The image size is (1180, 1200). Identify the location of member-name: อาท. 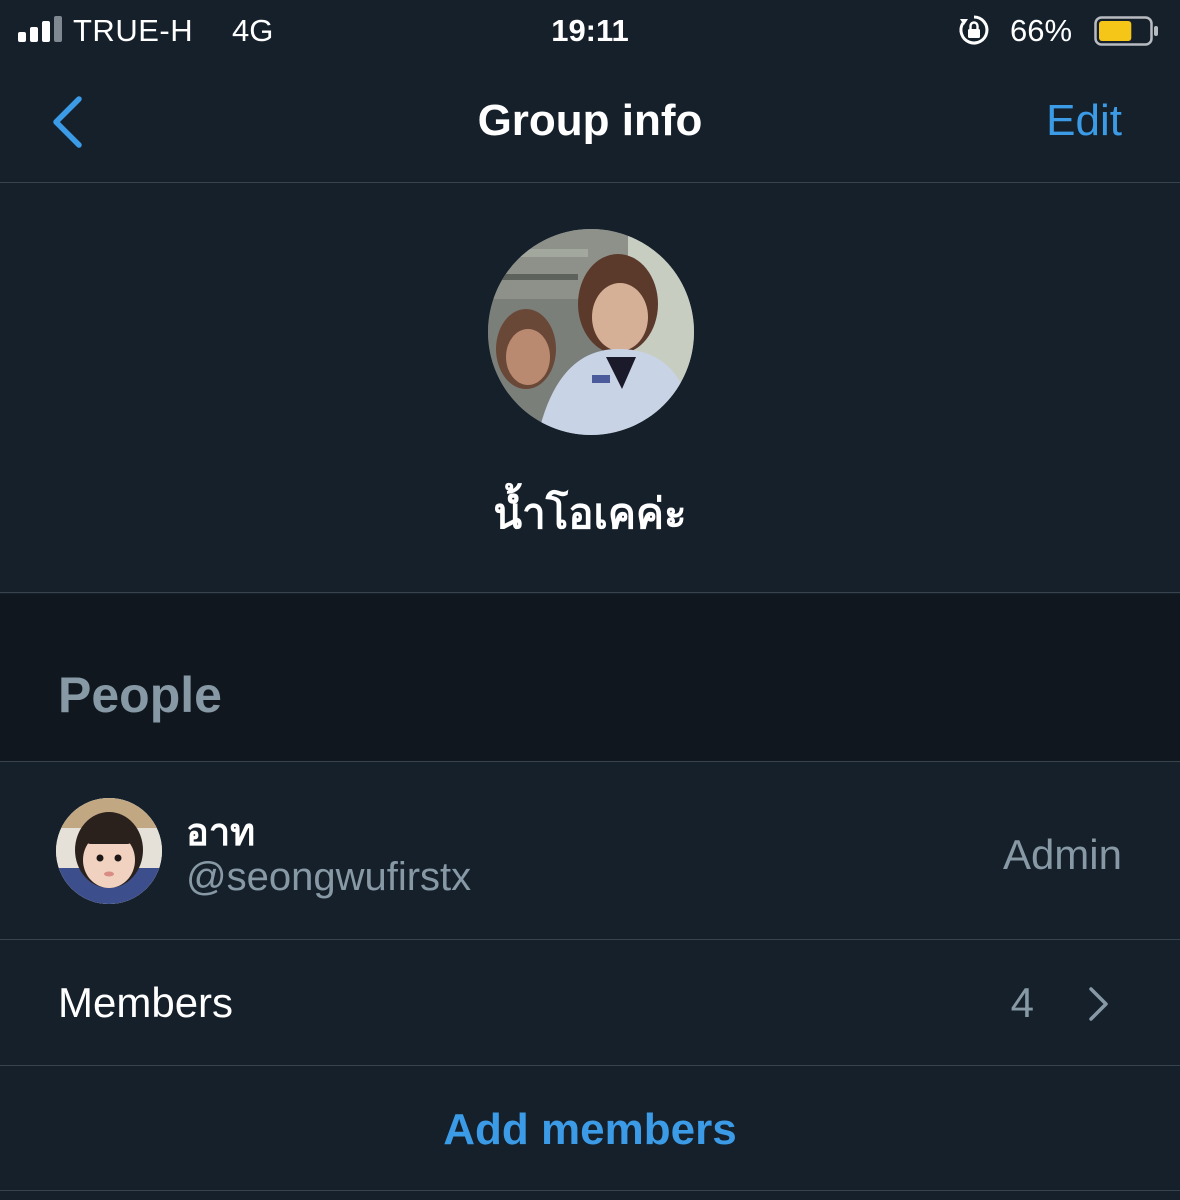
(221, 832).